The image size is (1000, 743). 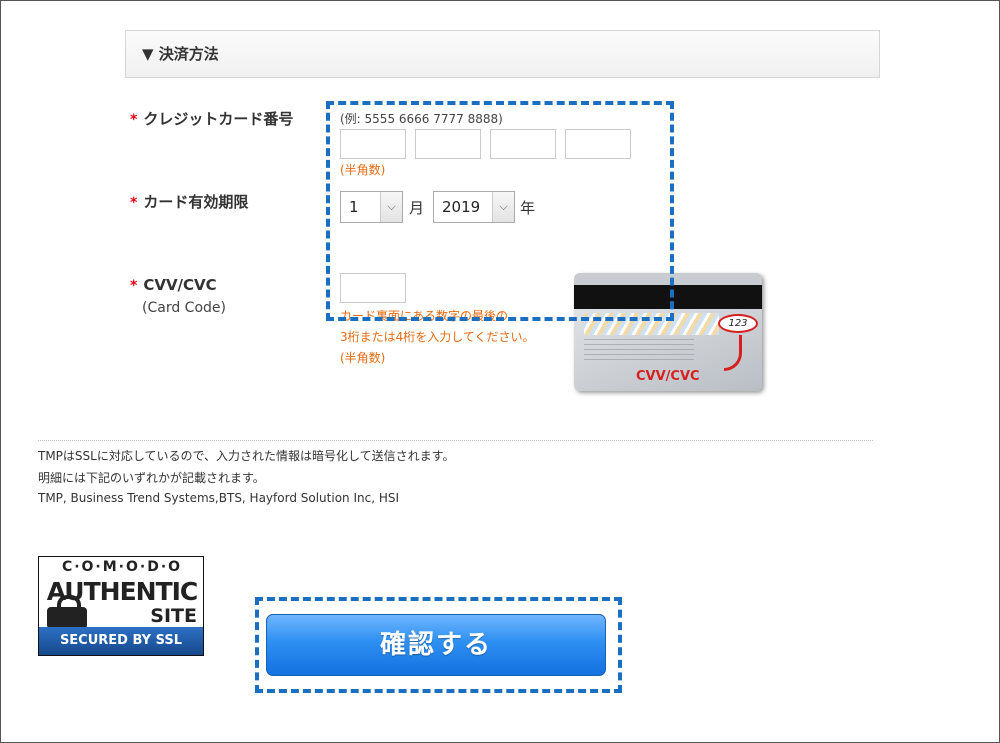 What do you see at coordinates (246, 456) in the screenshot?
I see `ssl-info: TMPはSSLに対応しているので、入力された情報は暗号化して送信されます。` at bounding box center [246, 456].